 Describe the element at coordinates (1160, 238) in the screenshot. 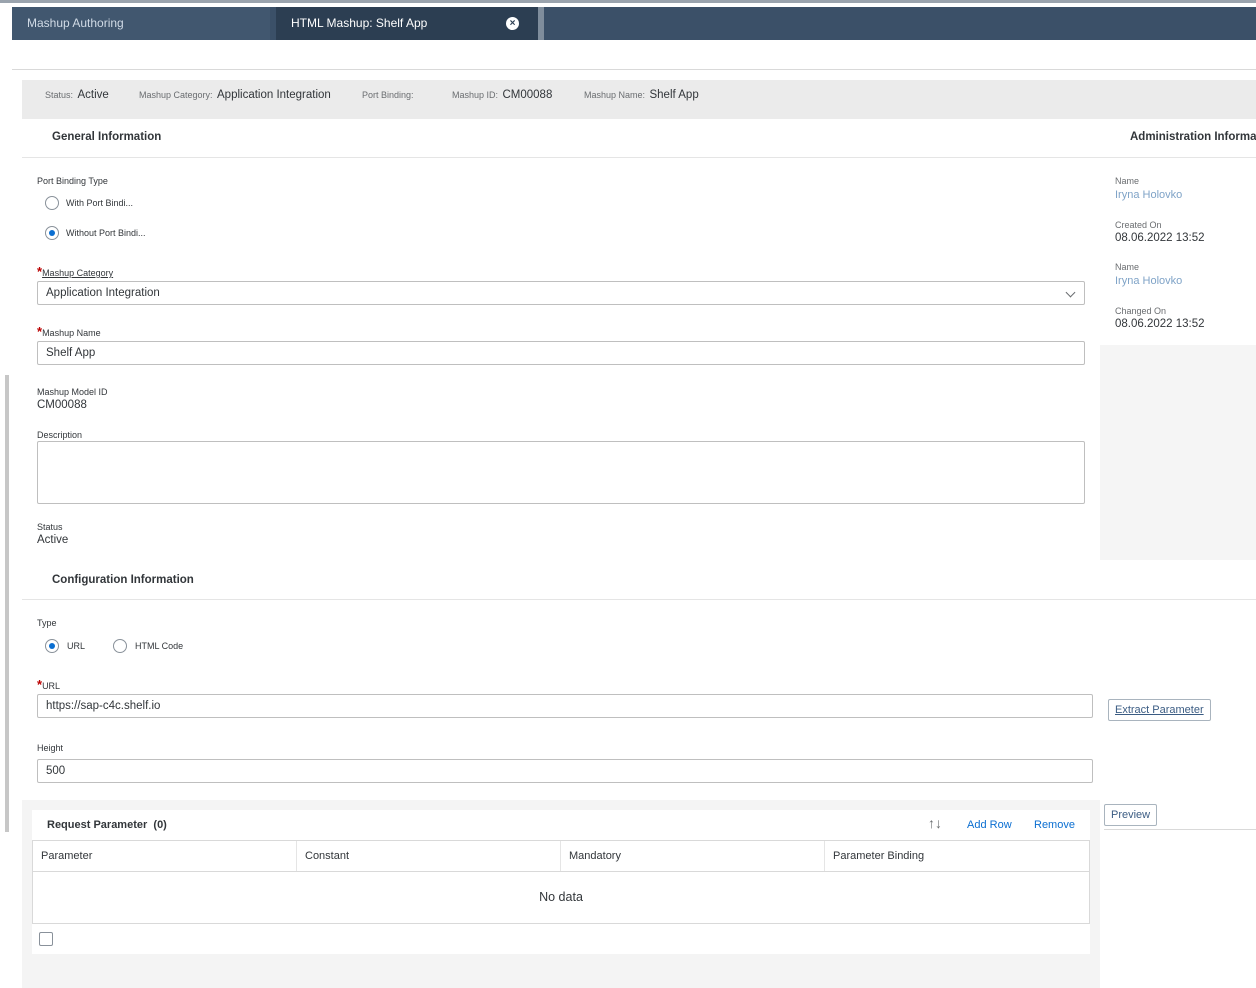

I see `created-on-value: 08.06.2022 13:52` at that location.